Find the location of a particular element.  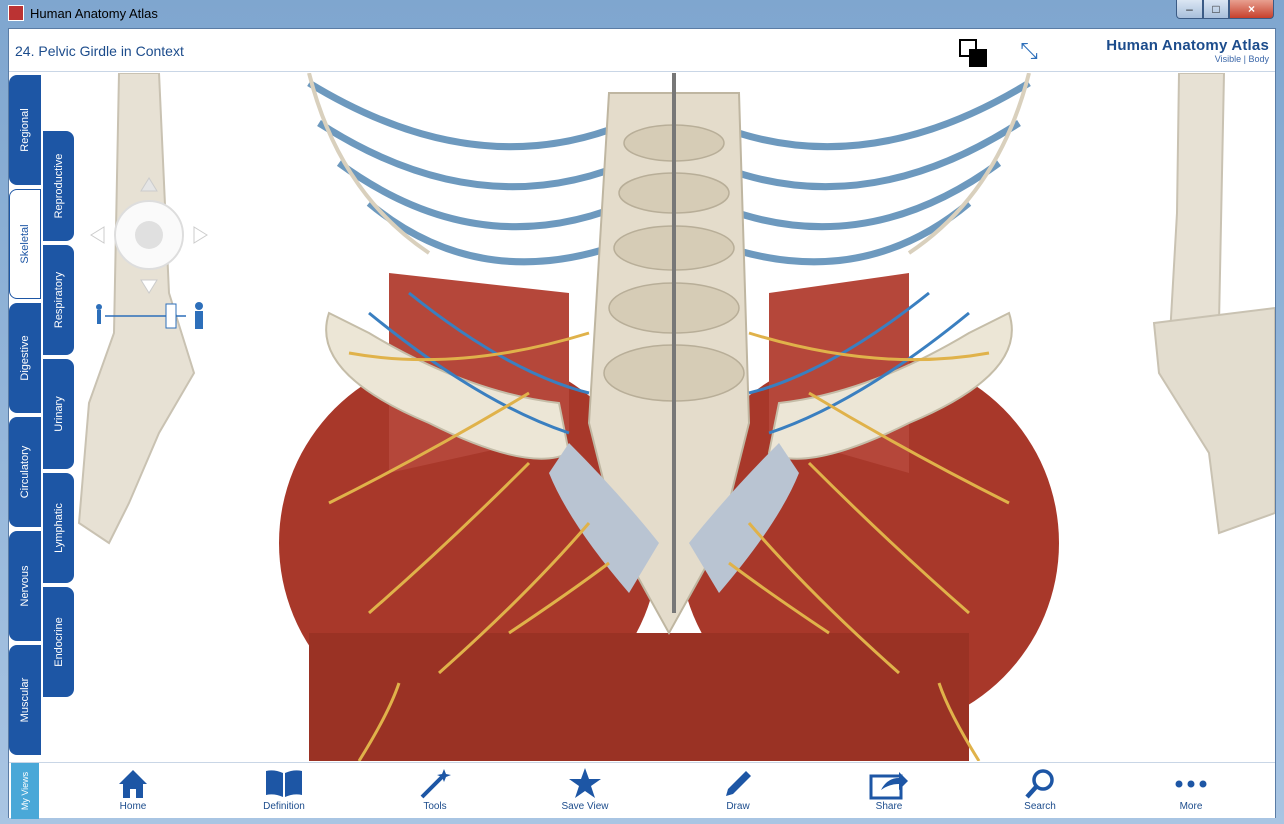

tab-label: Circulatory is located at coordinates (25, 472).